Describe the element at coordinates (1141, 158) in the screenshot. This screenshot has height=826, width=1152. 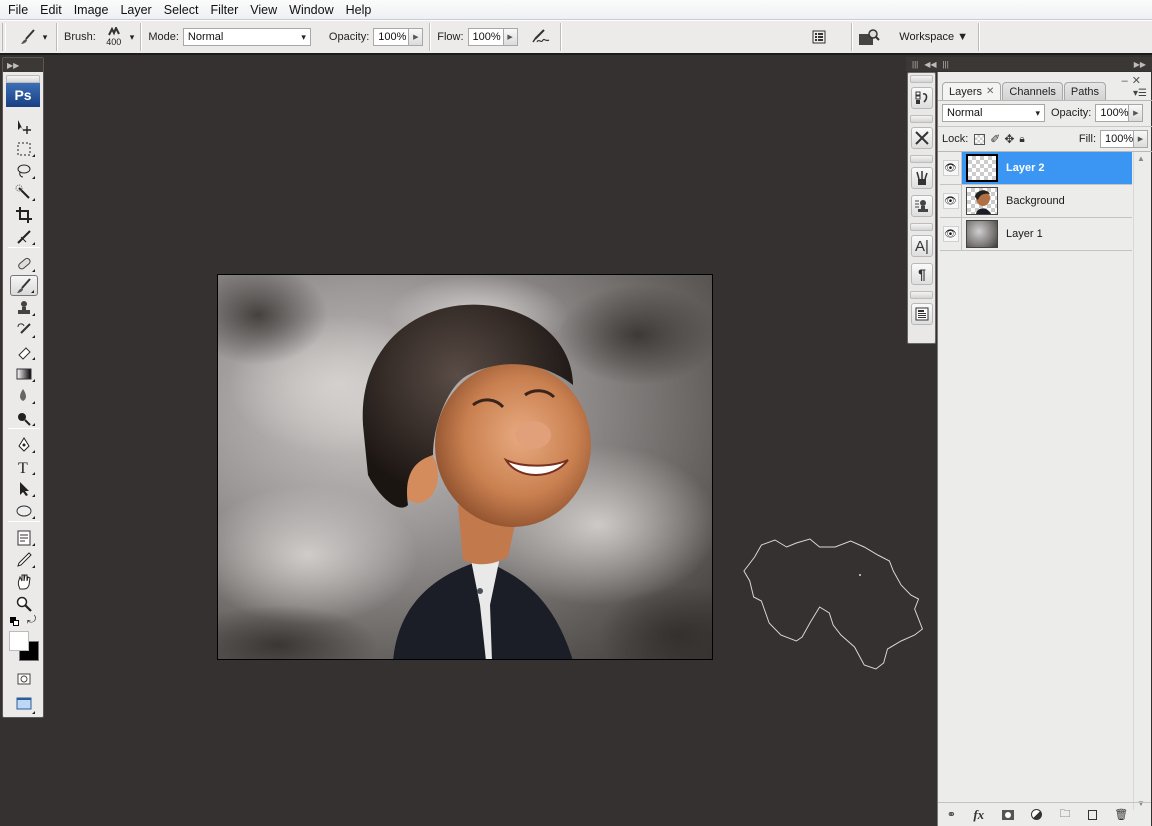
I see `scroll-up-icon: ▲` at that location.